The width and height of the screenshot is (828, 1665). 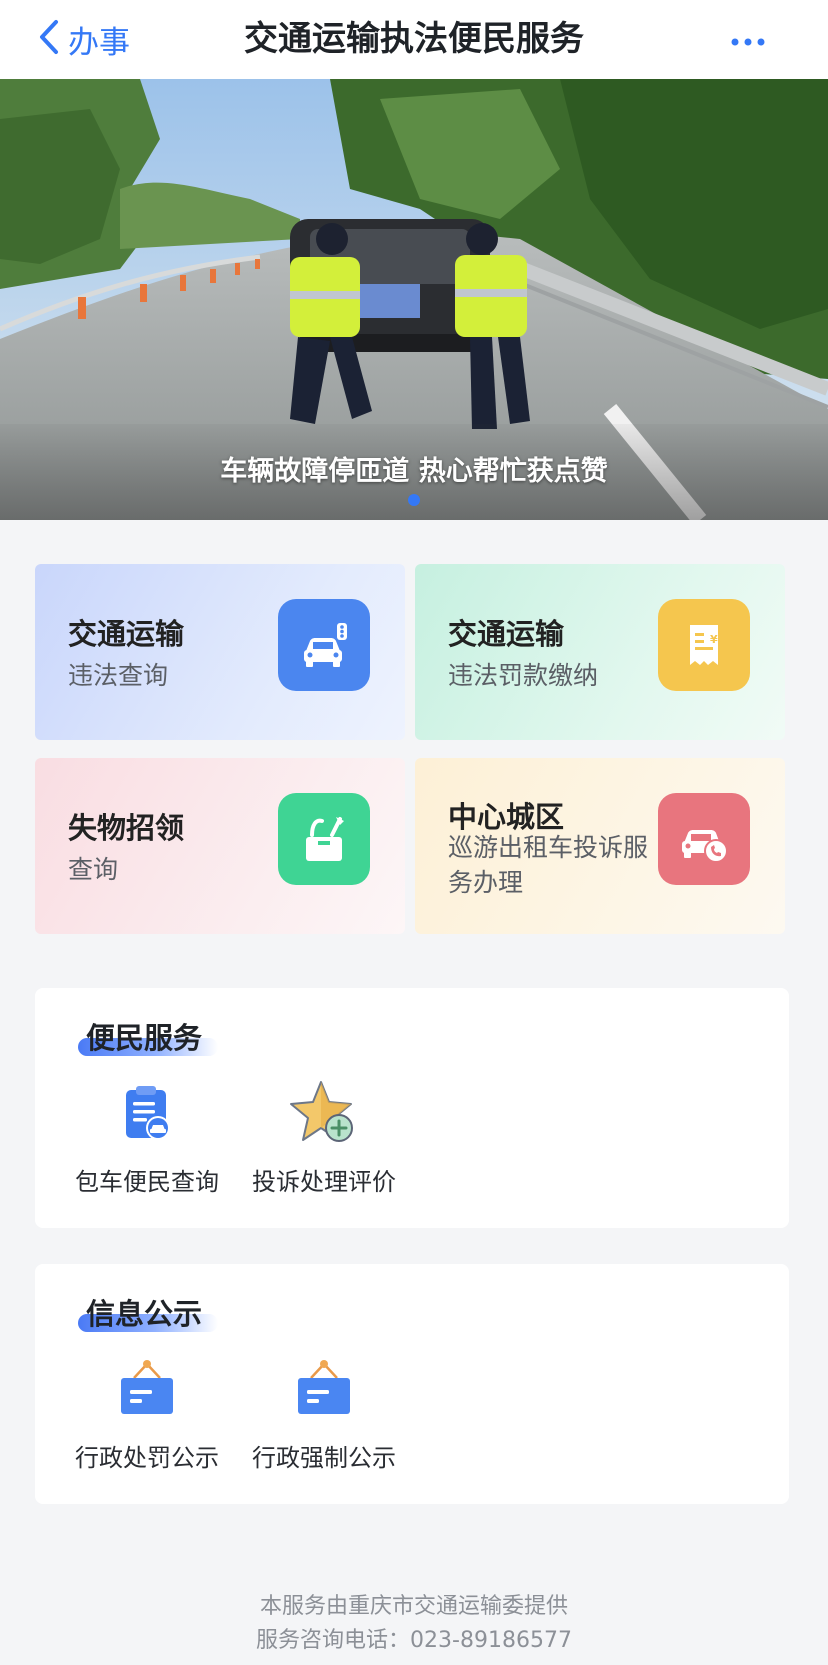 What do you see at coordinates (220, 652) in the screenshot?
I see `card-violation-query: 交通运输 违法查询` at bounding box center [220, 652].